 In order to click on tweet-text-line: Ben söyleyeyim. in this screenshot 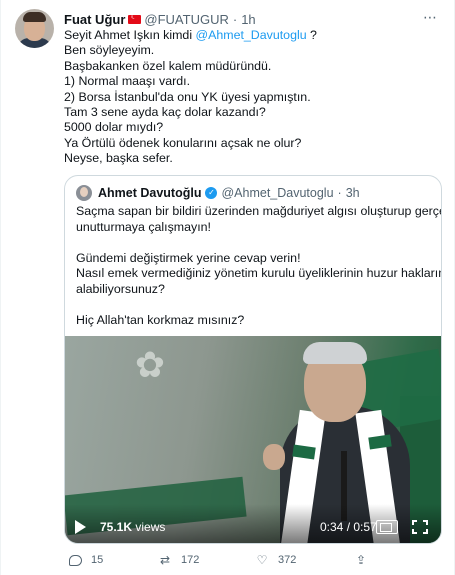, I will do `click(109, 50)`.